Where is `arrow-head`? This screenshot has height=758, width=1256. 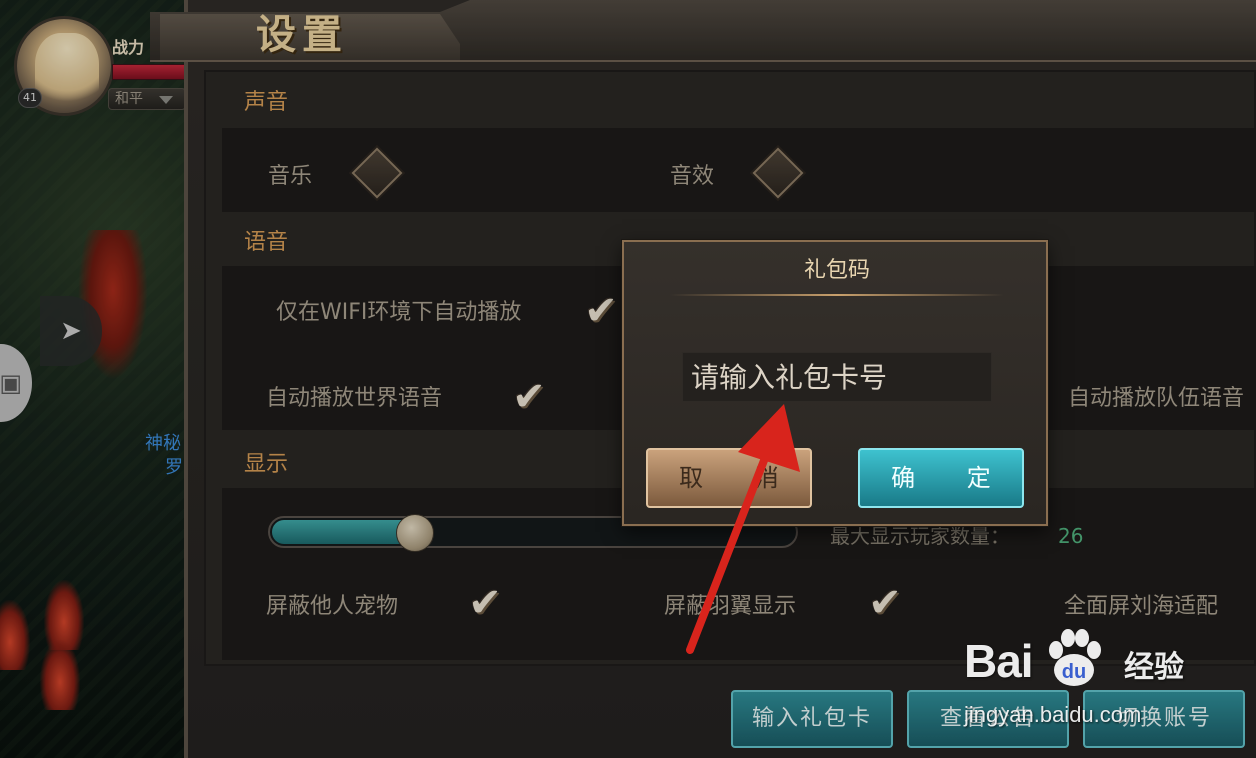 arrow-head is located at coordinates (769, 438).